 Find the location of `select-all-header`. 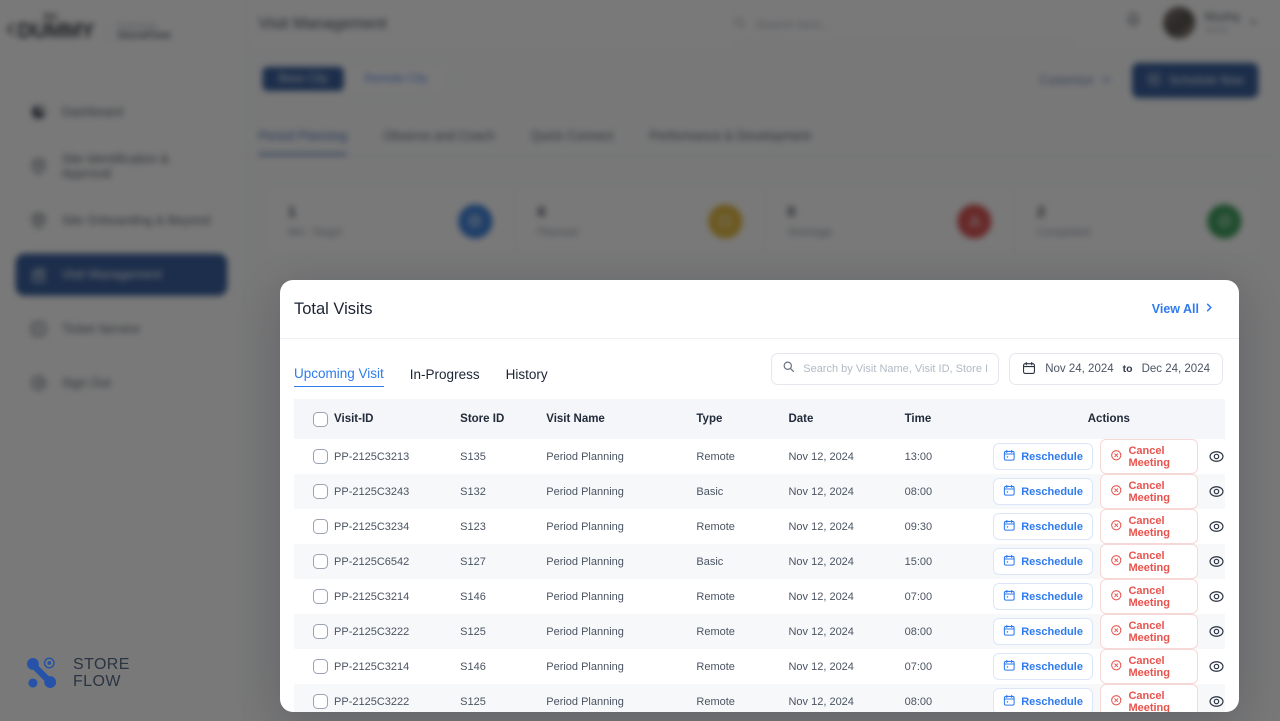

select-all-header is located at coordinates (314, 419).